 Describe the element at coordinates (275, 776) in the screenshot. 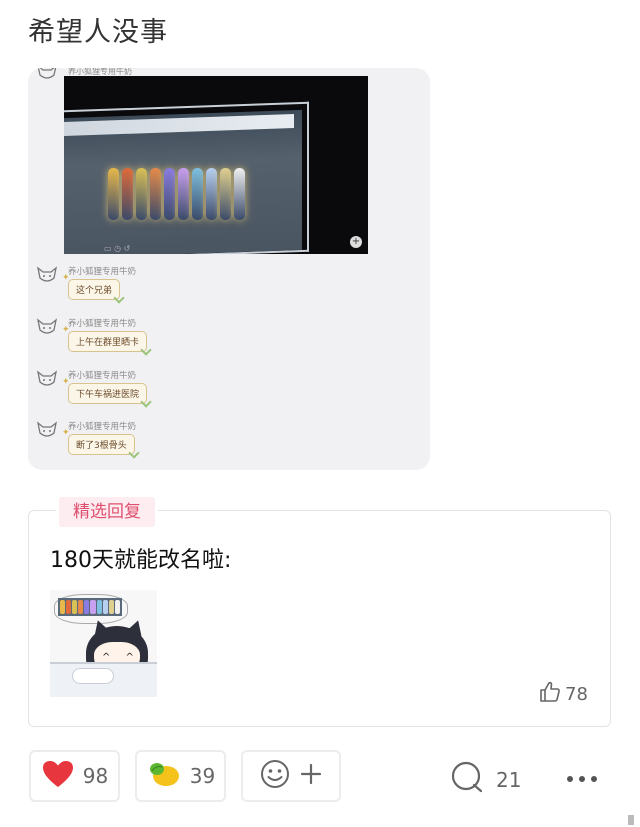

I see `smiley-icon` at that location.